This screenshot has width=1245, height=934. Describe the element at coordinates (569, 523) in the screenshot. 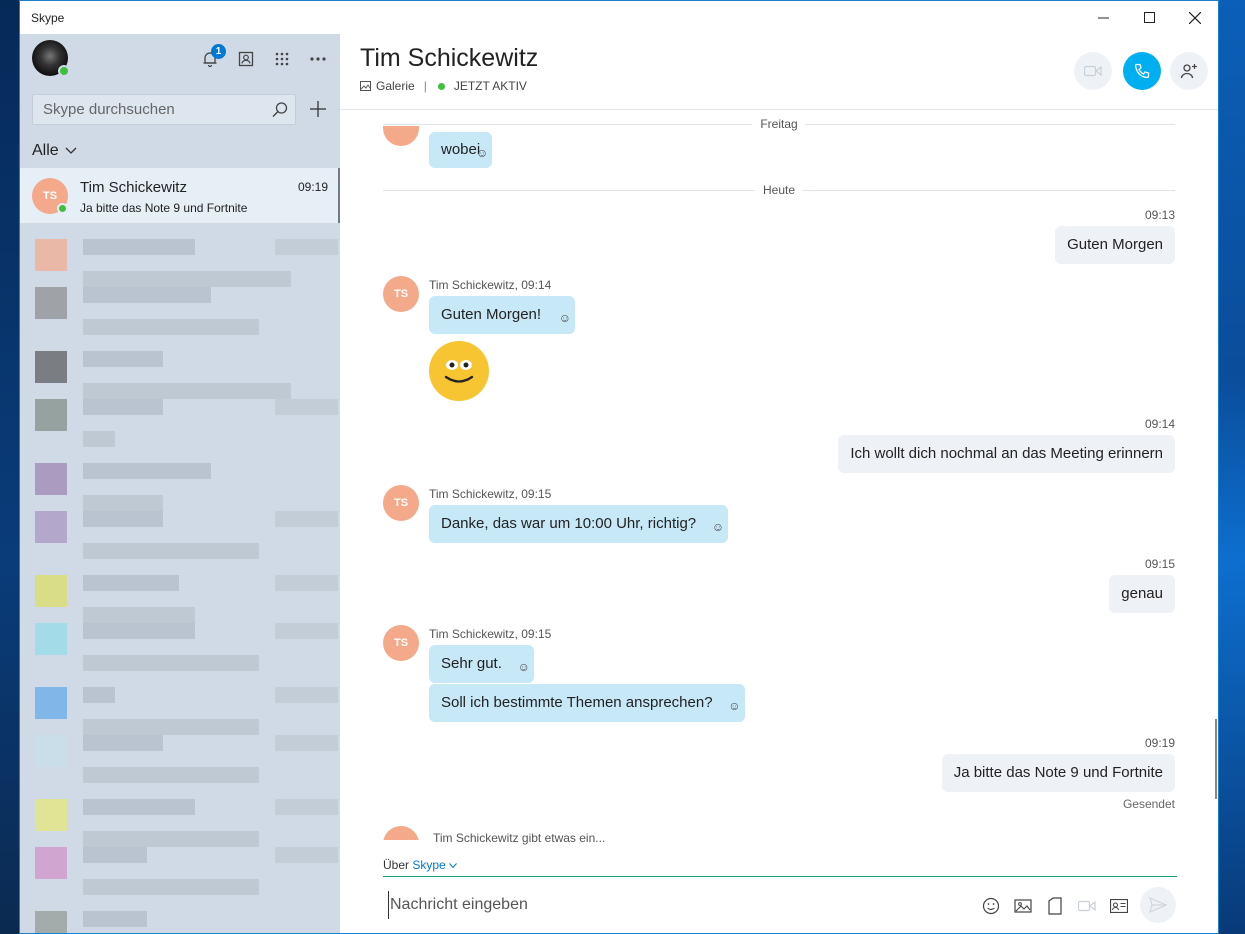

I see `message-text: Danke, das war um 10:00 Uhr, richtig?` at that location.